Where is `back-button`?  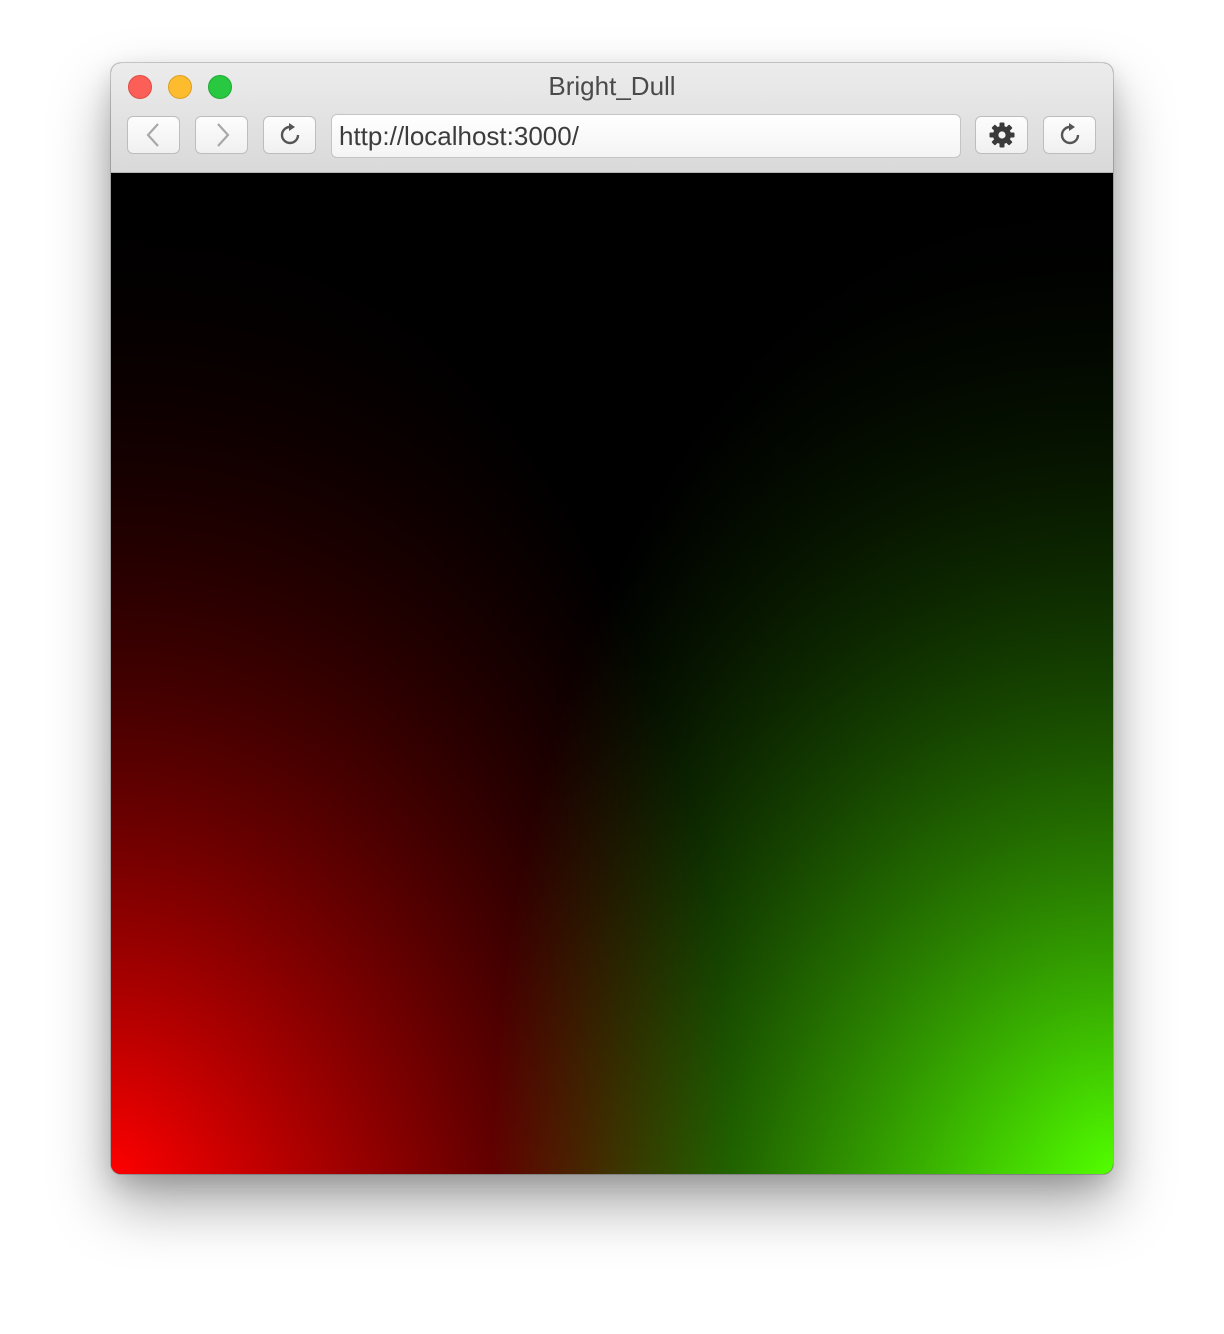
back-button is located at coordinates (153, 135).